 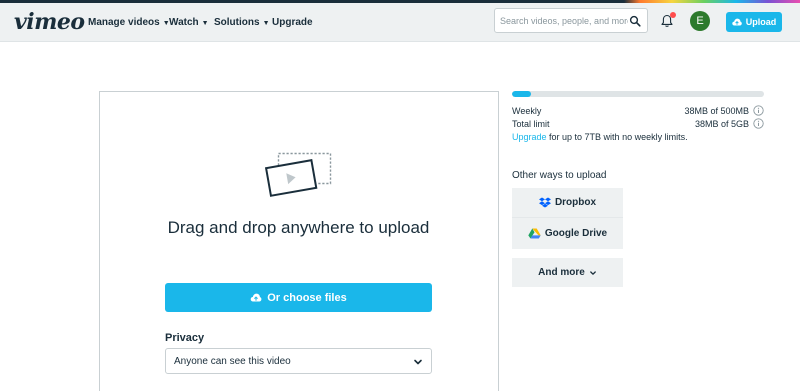 What do you see at coordinates (527, 111) in the screenshot?
I see `quota-weekly-label: Weekly` at bounding box center [527, 111].